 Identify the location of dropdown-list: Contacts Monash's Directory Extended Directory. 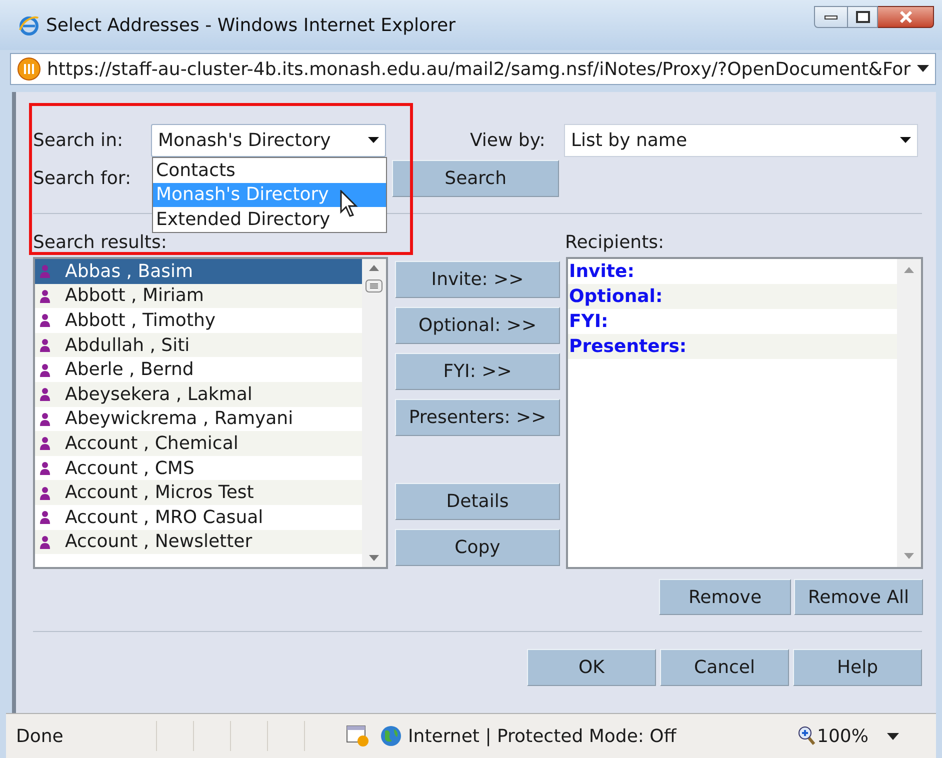
(269, 194).